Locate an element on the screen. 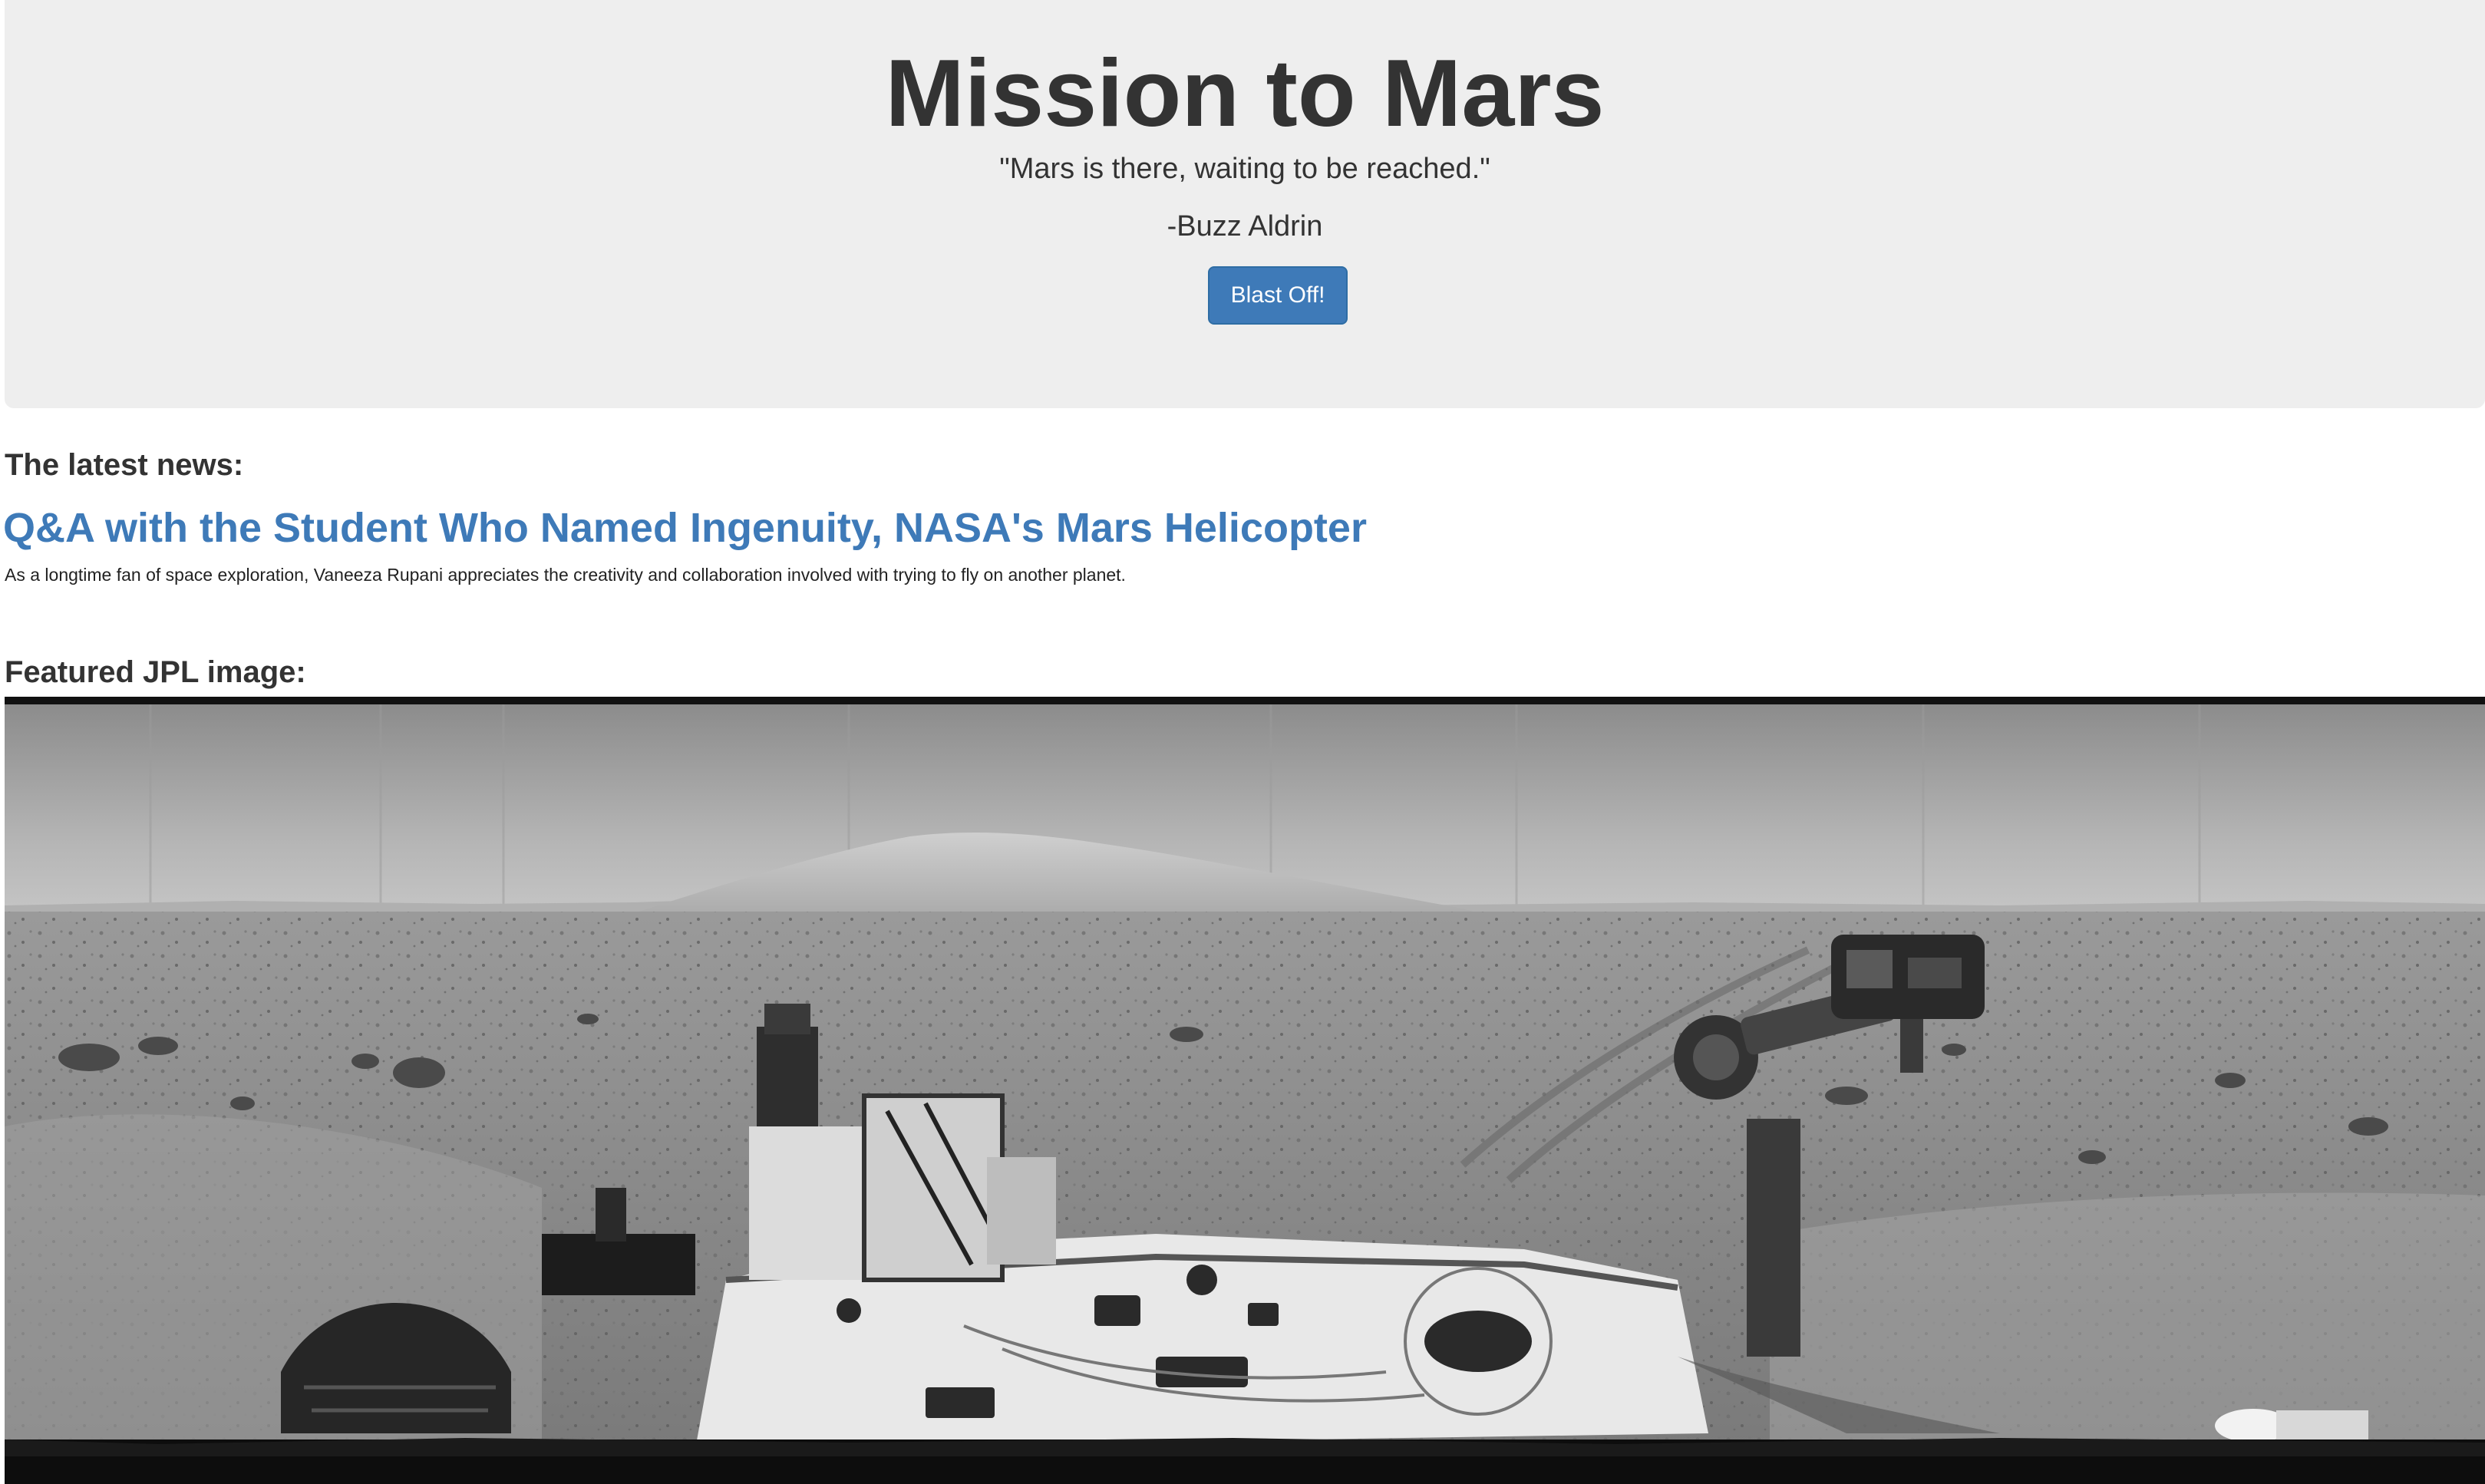 Image resolution: width=2485 pixels, height=1484 pixels. latest-news-heading: The latest news: is located at coordinates (125, 465).